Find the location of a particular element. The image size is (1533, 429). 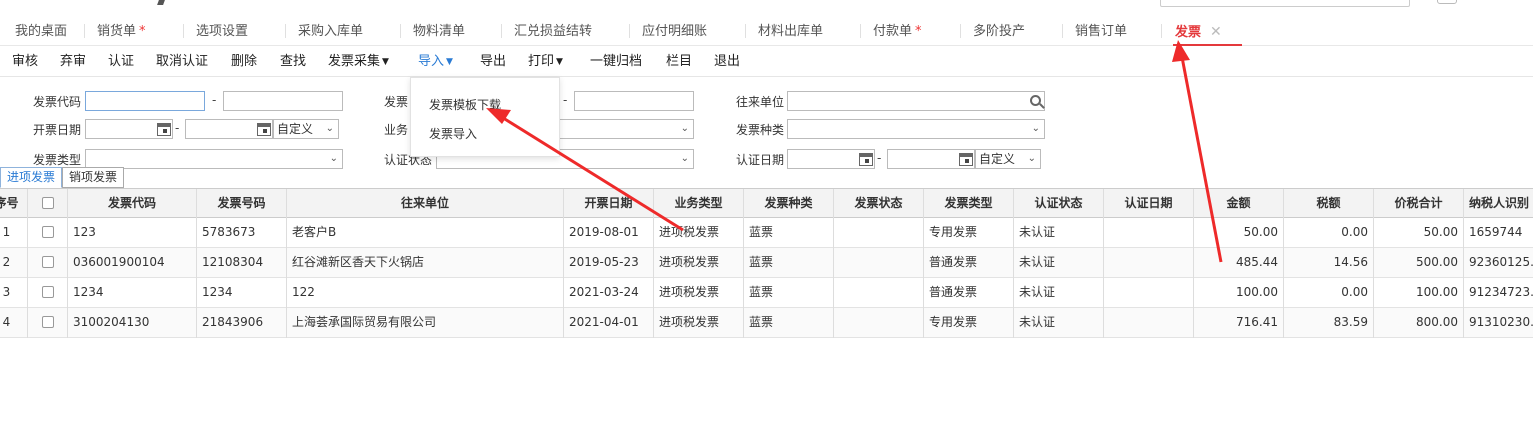

col-header-total: 价税合计 is located at coordinates (1419, 204).